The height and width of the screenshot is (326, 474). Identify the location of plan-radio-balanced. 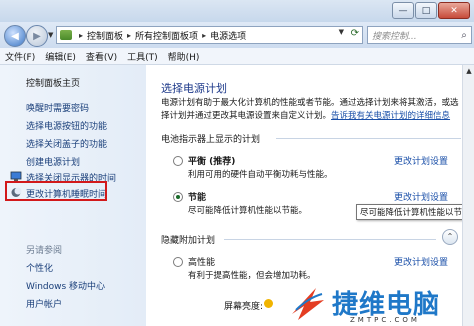
(178, 161).